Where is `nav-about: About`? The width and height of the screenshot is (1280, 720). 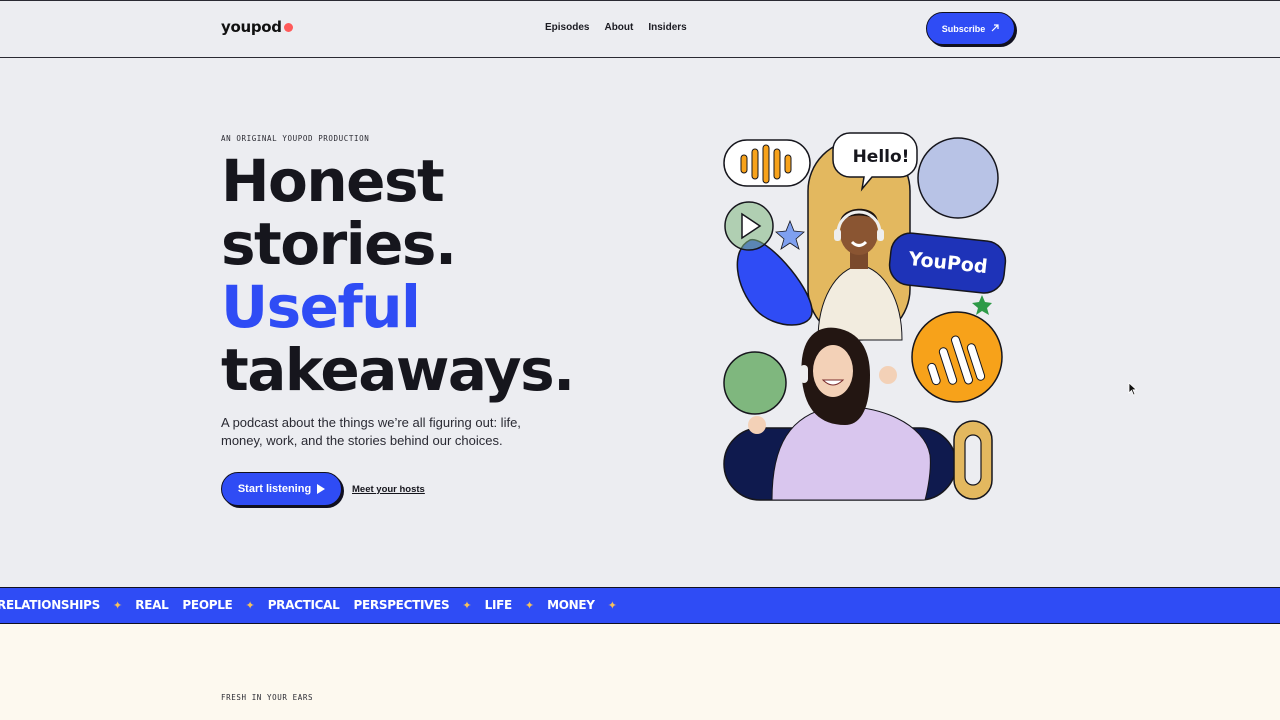 nav-about: About is located at coordinates (618, 27).